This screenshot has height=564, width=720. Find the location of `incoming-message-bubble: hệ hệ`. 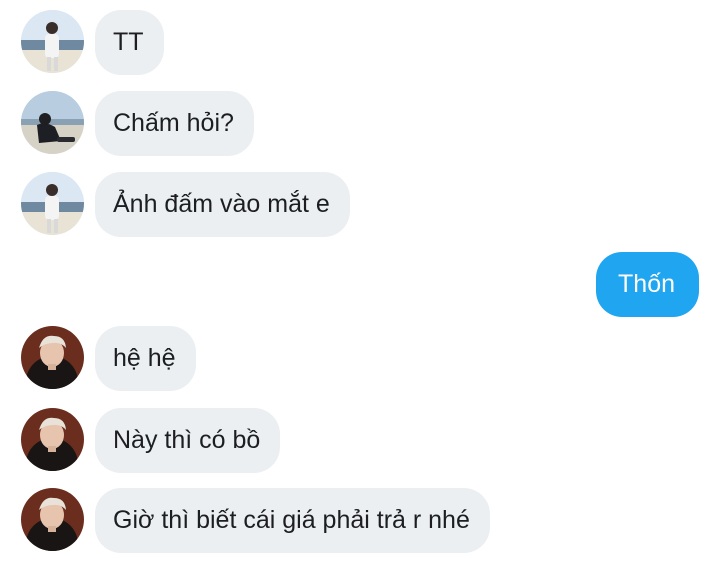

incoming-message-bubble: hệ hệ is located at coordinates (145, 358).